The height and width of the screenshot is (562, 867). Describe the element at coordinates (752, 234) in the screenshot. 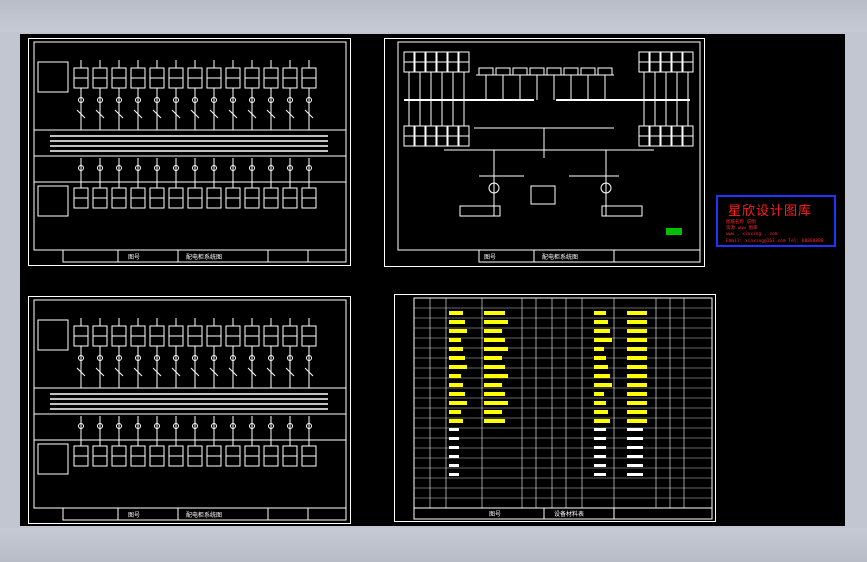

I see `stamp-line-3: www . xinxing . com` at that location.